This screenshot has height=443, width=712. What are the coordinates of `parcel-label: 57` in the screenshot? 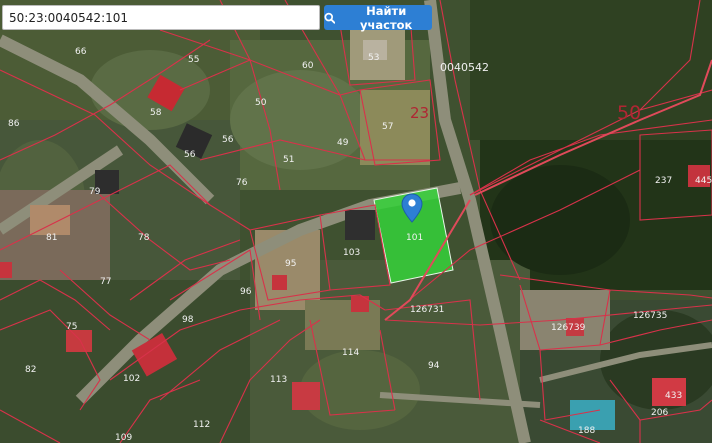 It's located at (387, 127).